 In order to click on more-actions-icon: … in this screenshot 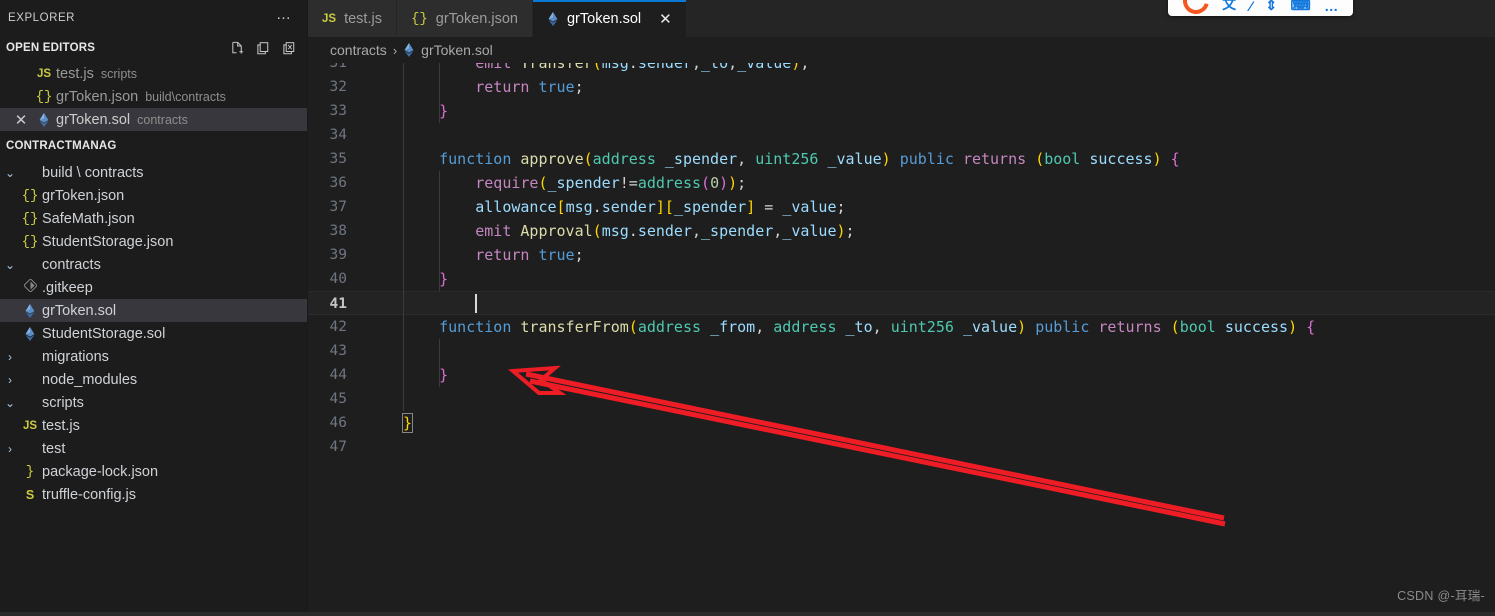, I will do `click(284, 16)`.